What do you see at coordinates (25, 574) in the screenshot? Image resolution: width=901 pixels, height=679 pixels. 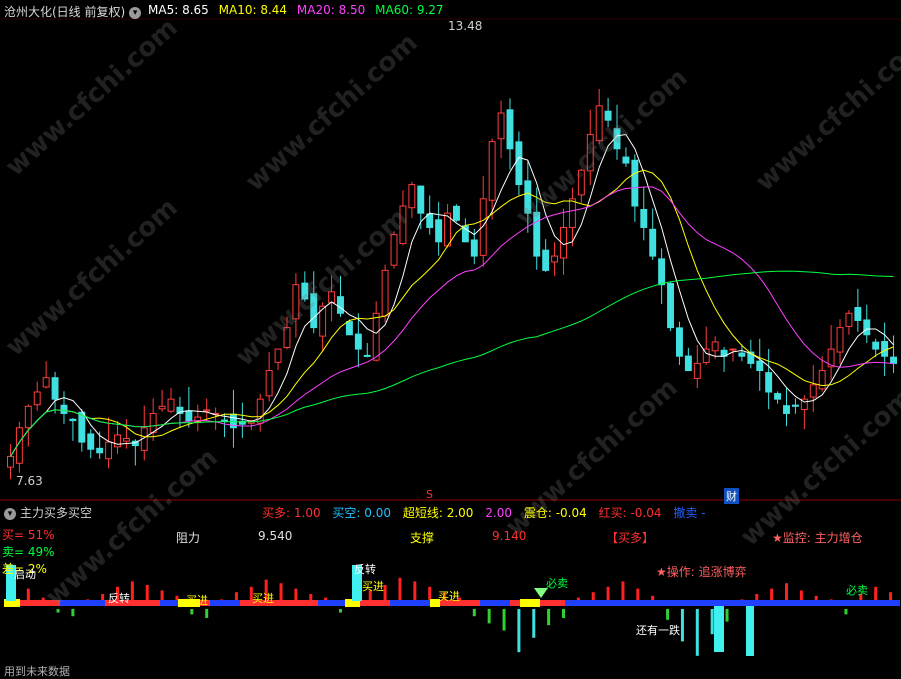 I see `signal-label: 启动` at bounding box center [25, 574].